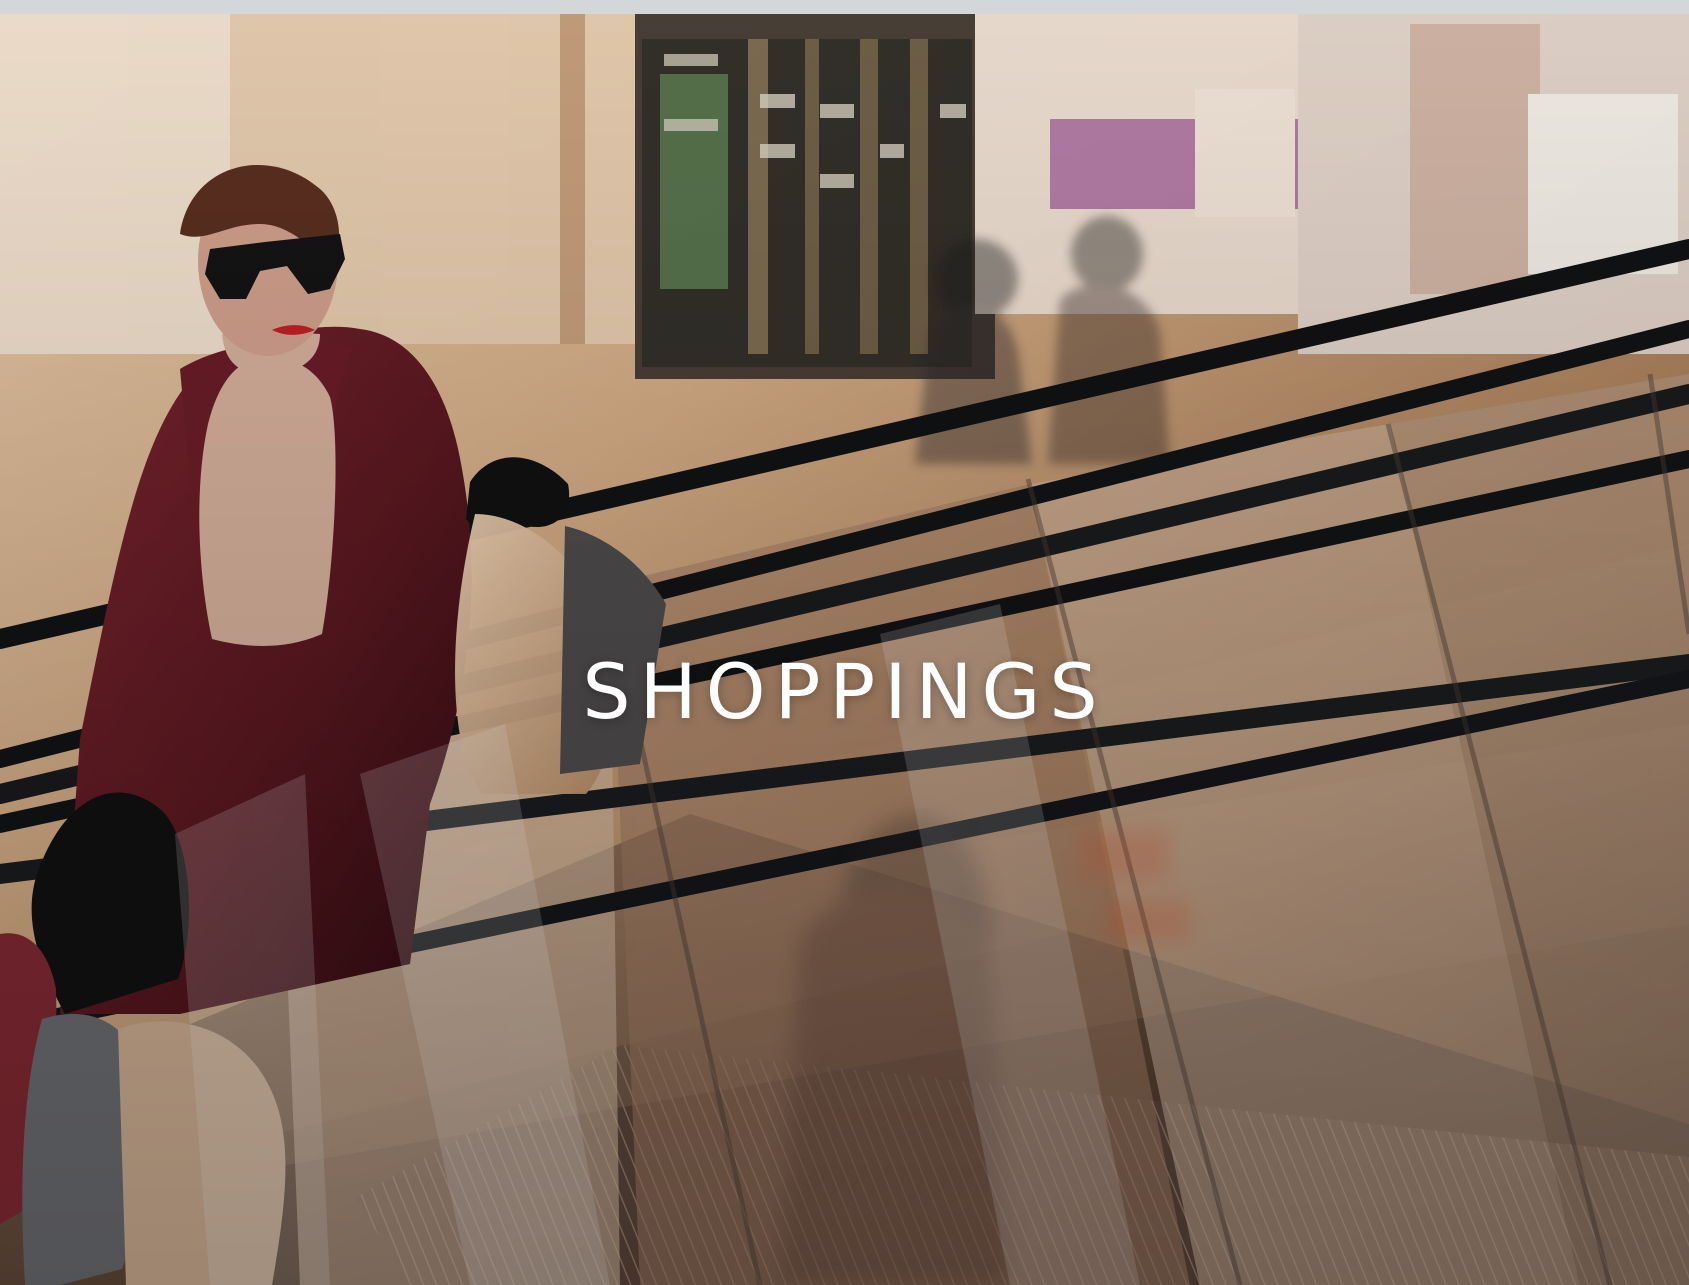  What do you see at coordinates (844, 691) in the screenshot?
I see `hero-title: SHOPPINGS` at bounding box center [844, 691].